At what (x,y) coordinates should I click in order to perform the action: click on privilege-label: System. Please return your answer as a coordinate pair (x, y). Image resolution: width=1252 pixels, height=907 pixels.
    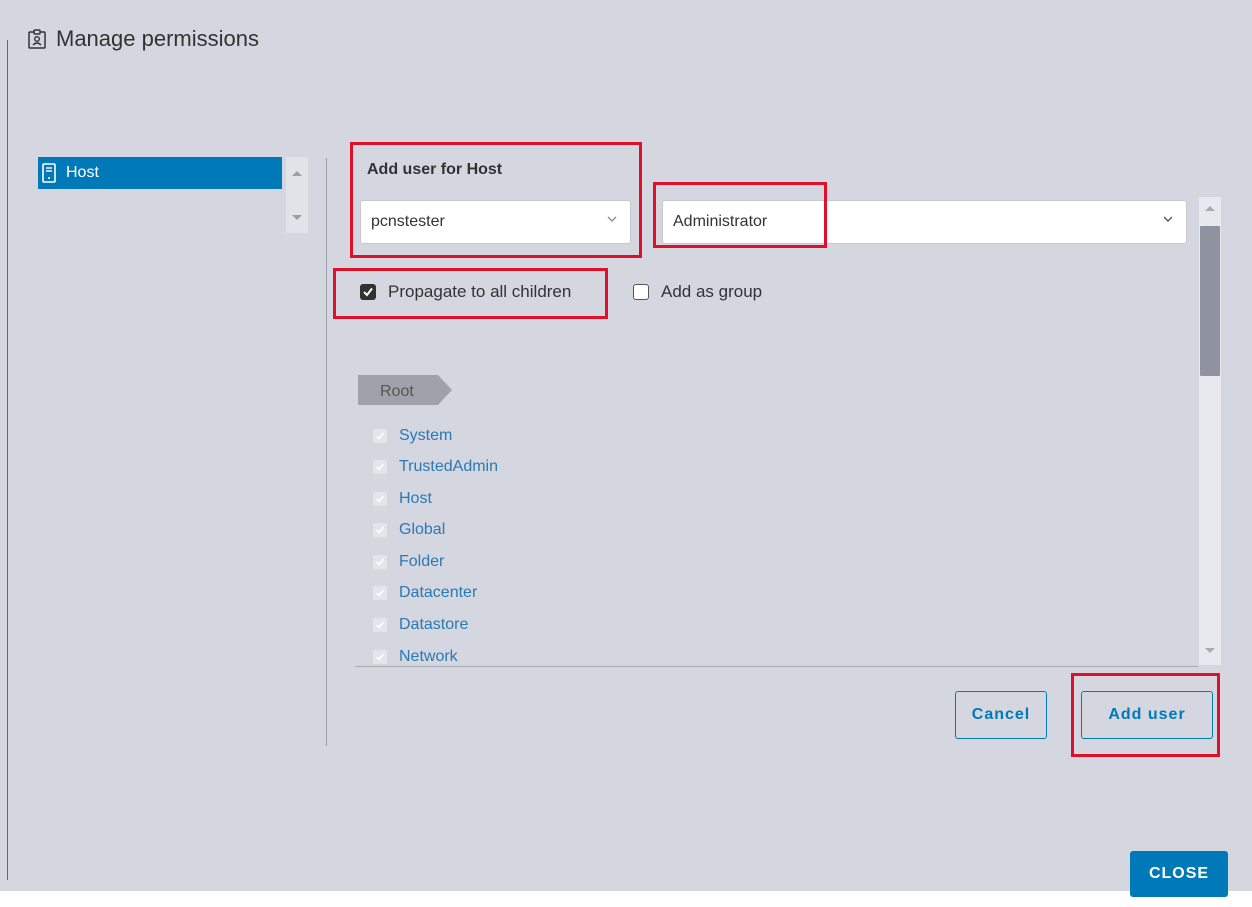
    Looking at the image, I should click on (426, 435).